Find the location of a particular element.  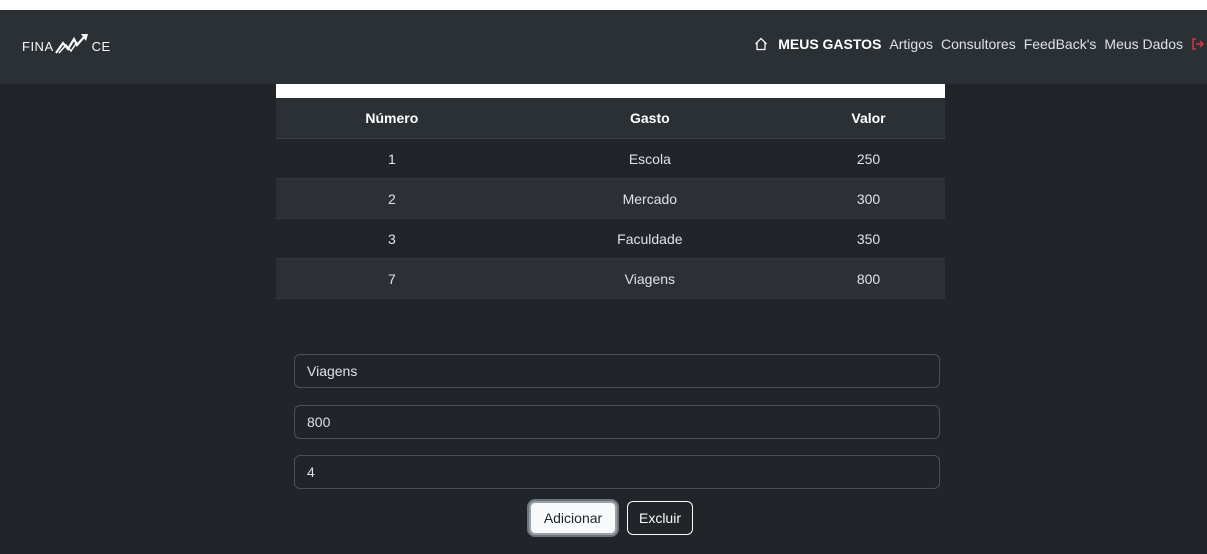

nav-meus-dados: Meus Dados is located at coordinates (1143, 44).